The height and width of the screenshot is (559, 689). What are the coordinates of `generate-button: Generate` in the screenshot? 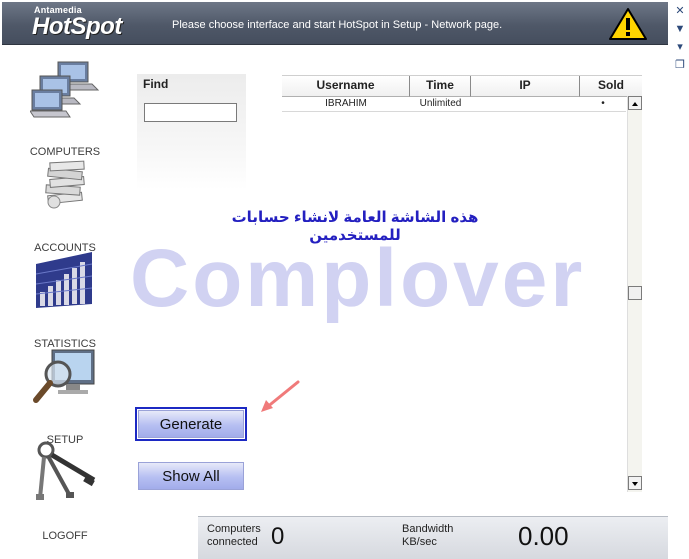 It's located at (191, 424).